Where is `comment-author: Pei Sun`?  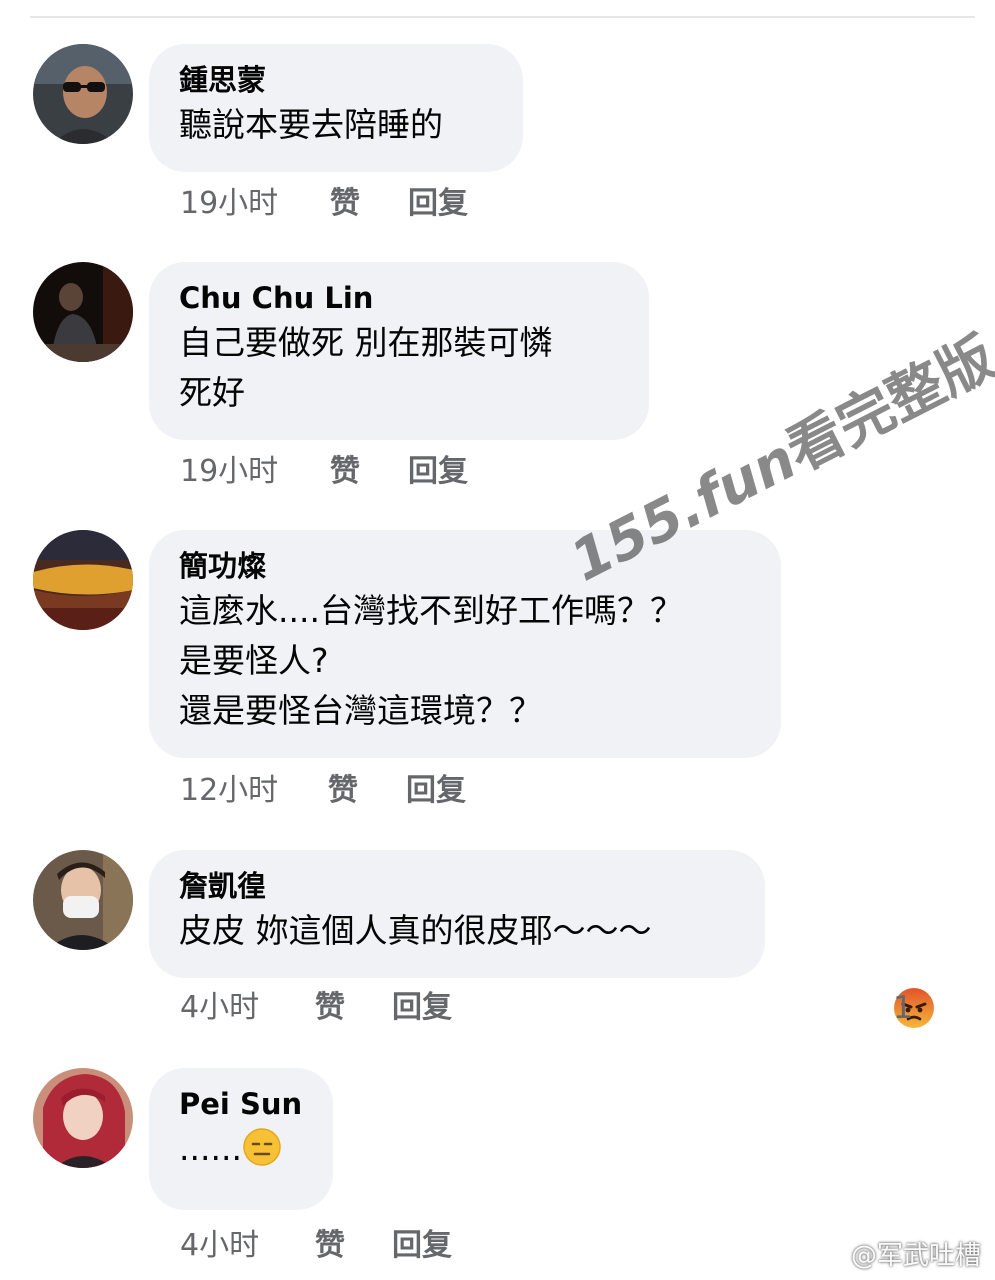 comment-author: Pei Sun is located at coordinates (241, 1104).